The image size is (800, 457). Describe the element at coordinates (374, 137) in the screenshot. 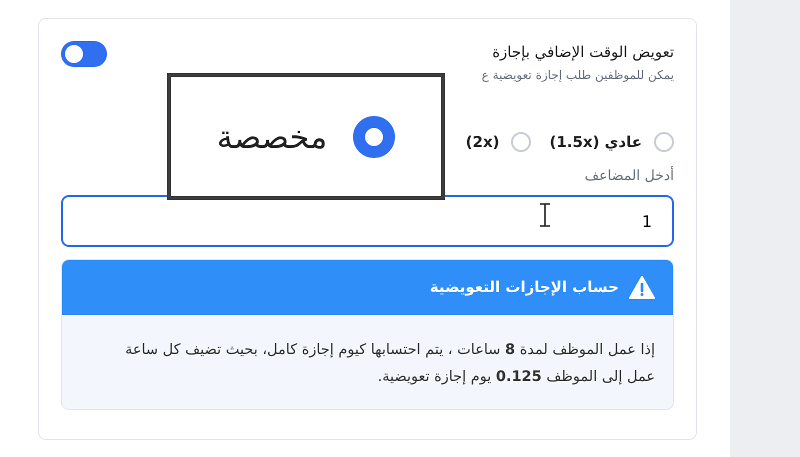

I see `radio-button` at that location.